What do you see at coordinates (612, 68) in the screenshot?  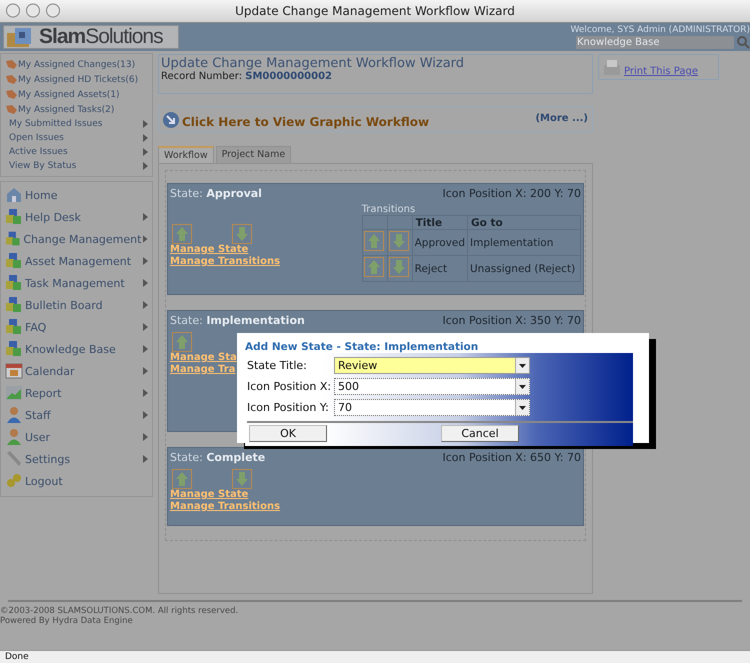 I see `printer-icon` at bounding box center [612, 68].